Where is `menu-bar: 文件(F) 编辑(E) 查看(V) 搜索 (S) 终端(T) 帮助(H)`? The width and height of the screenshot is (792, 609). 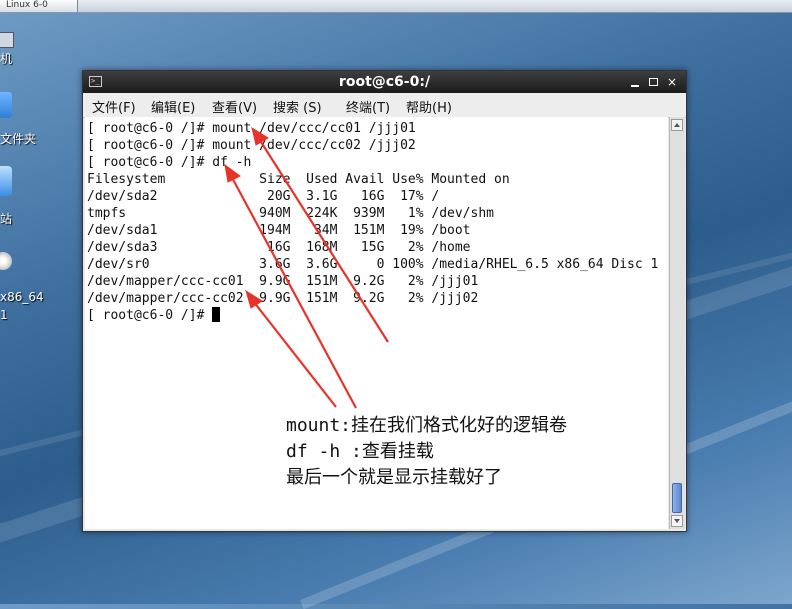
menu-bar: 文件(F) 编辑(E) 查看(V) 搜索 (S) 终端(T) 帮助(H) is located at coordinates (384, 105).